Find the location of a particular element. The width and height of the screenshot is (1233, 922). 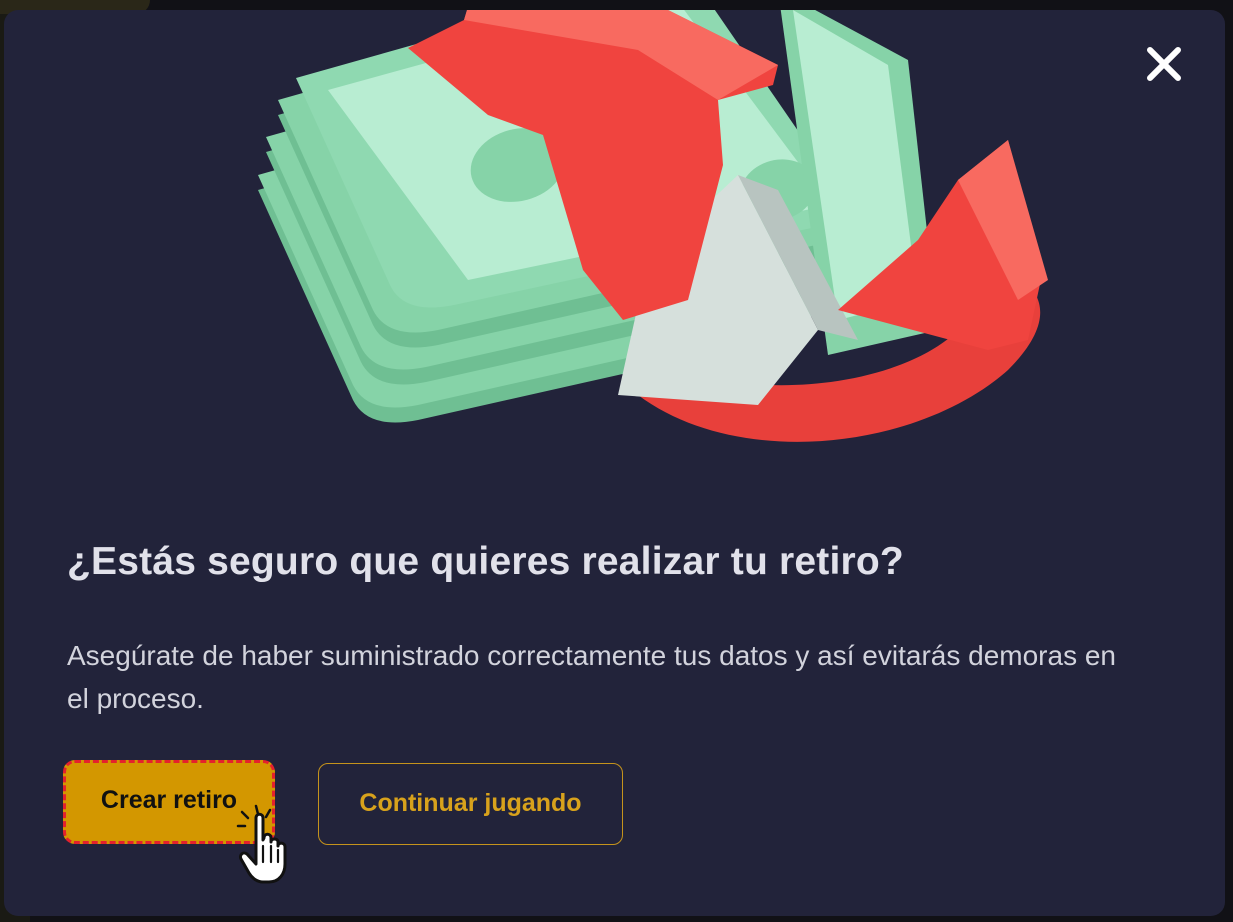

create-withdrawal-label: Crear retiro is located at coordinates (169, 799).